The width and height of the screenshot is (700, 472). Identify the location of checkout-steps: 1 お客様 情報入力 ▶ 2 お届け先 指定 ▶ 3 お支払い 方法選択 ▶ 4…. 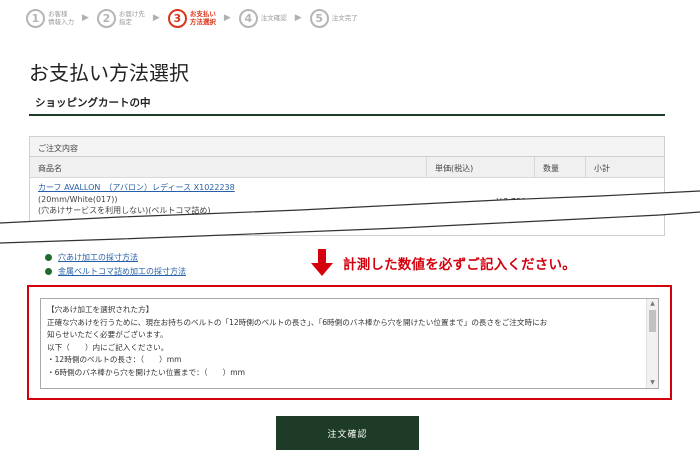
(192, 18).